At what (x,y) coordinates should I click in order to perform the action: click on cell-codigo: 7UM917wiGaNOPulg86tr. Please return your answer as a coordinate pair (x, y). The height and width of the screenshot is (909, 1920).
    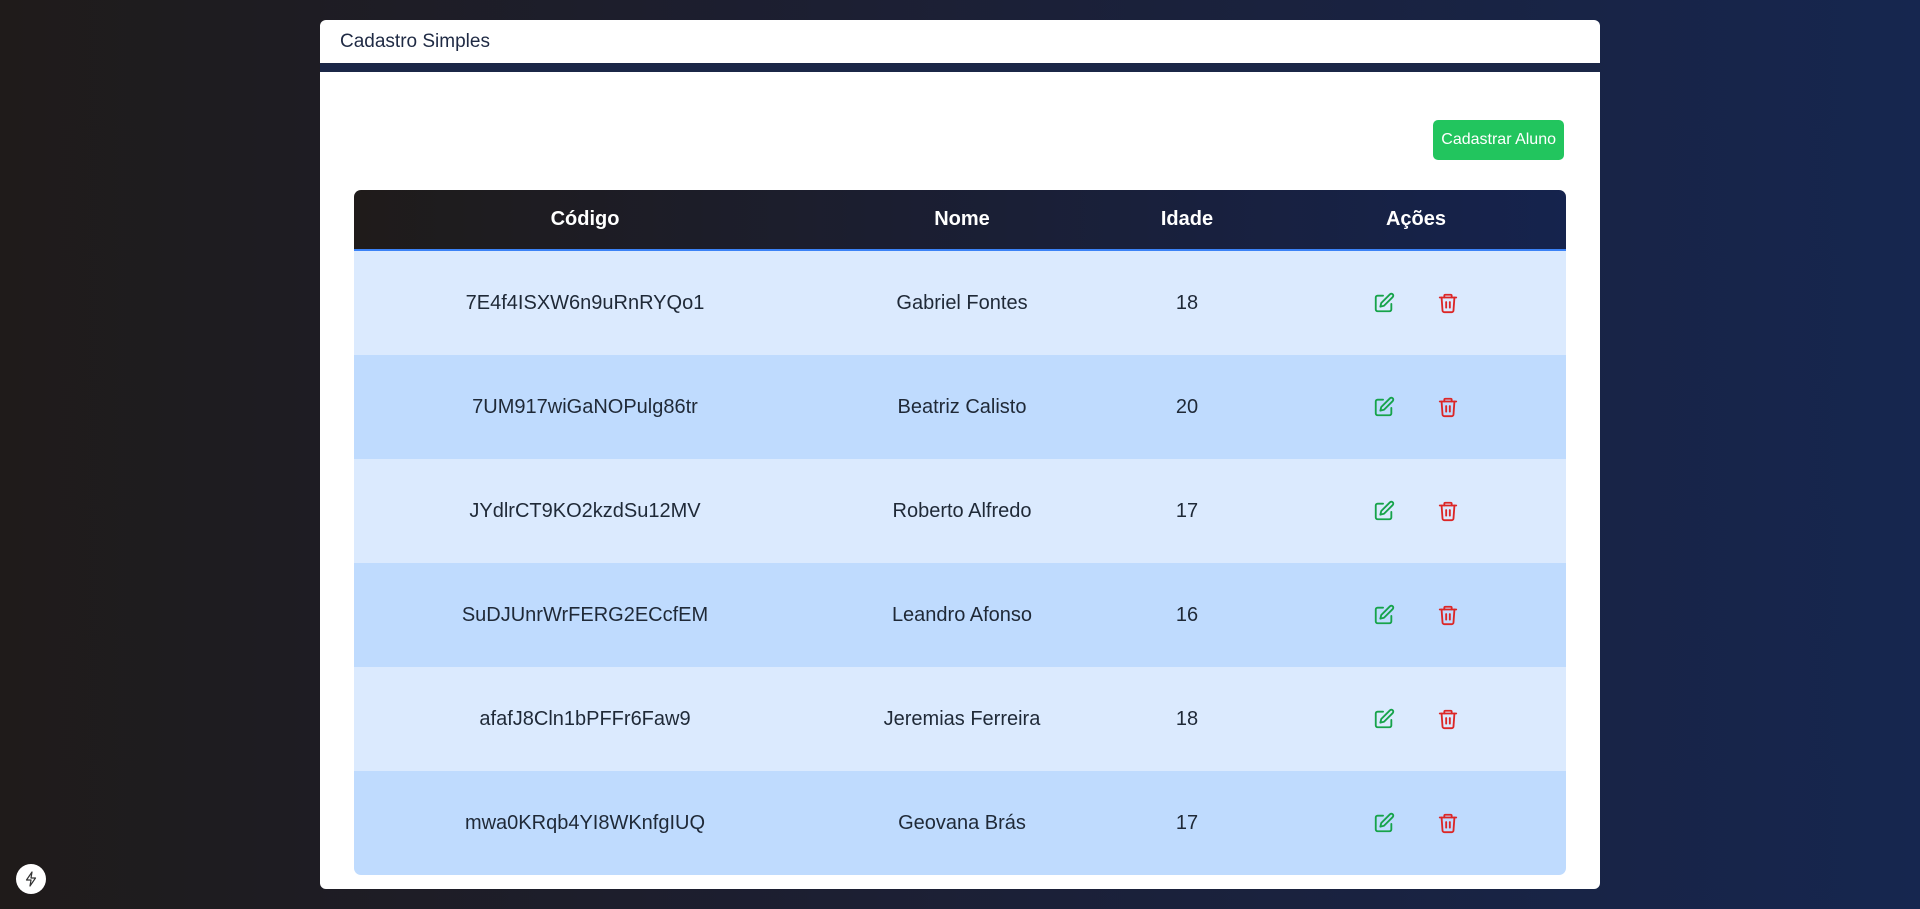
    Looking at the image, I should click on (585, 406).